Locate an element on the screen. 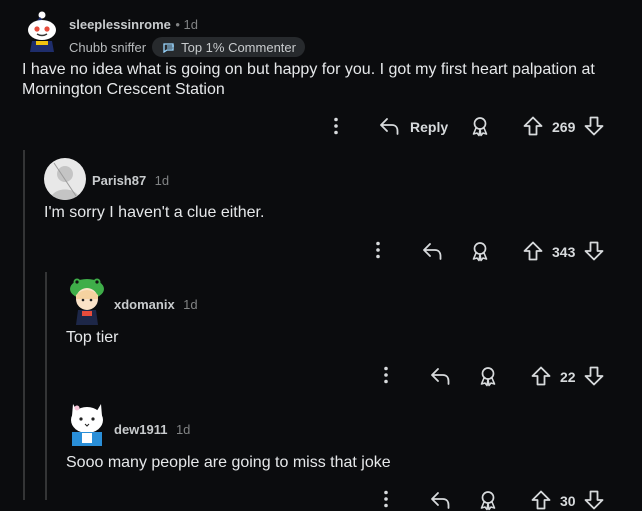 Image resolution: width=642 pixels, height=511 pixels. username: dew1911 is located at coordinates (141, 429).